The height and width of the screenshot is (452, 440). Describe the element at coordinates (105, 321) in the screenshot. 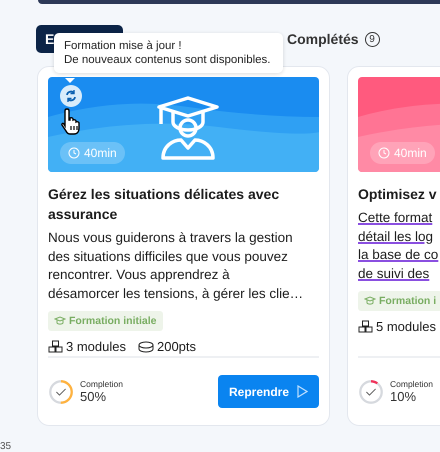

I see `course-tag: Formation initiale` at that location.